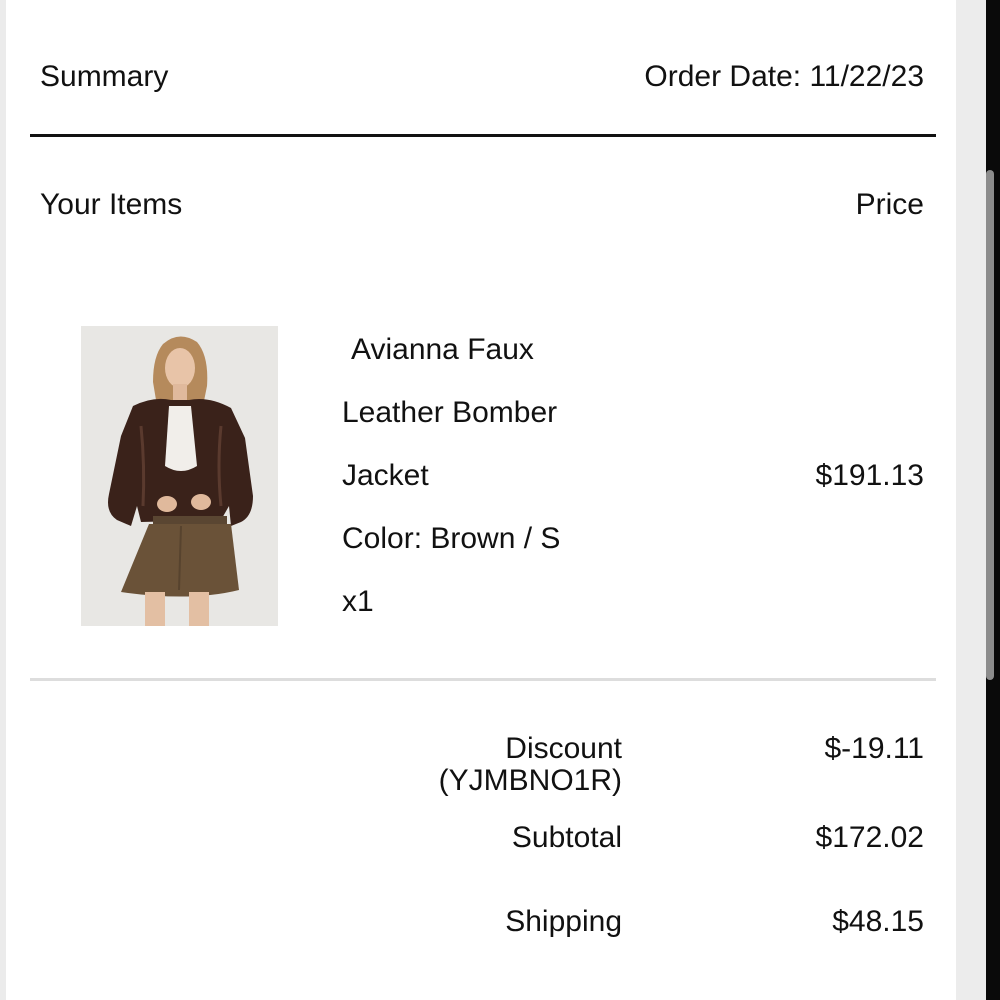  Describe the element at coordinates (563, 748) in the screenshot. I see `discount-label: Discount` at that location.